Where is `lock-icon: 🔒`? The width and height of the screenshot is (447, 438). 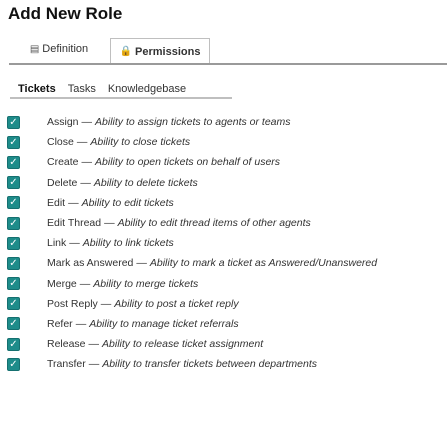
lock-icon: 🔒 is located at coordinates (126, 51).